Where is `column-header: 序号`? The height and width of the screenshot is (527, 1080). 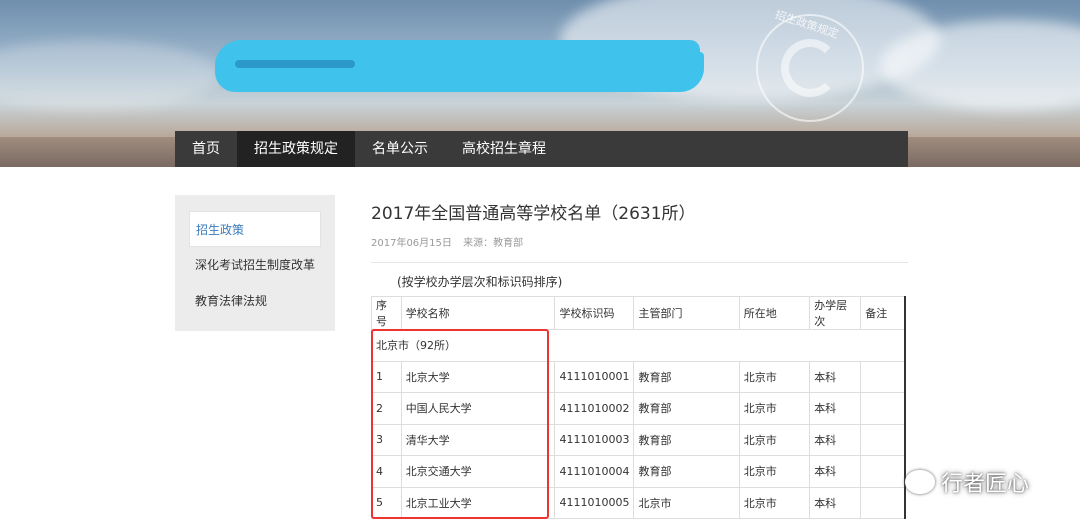
column-header: 序号 is located at coordinates (386, 313).